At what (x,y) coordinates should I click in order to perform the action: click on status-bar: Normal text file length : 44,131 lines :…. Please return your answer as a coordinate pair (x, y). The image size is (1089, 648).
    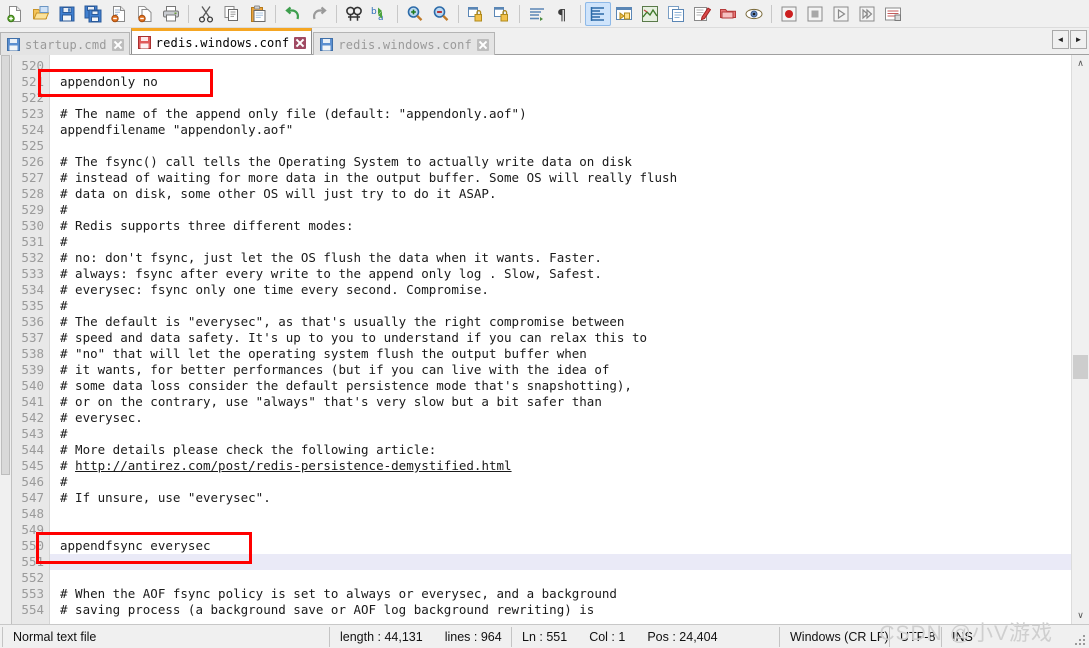
    Looking at the image, I should click on (544, 636).